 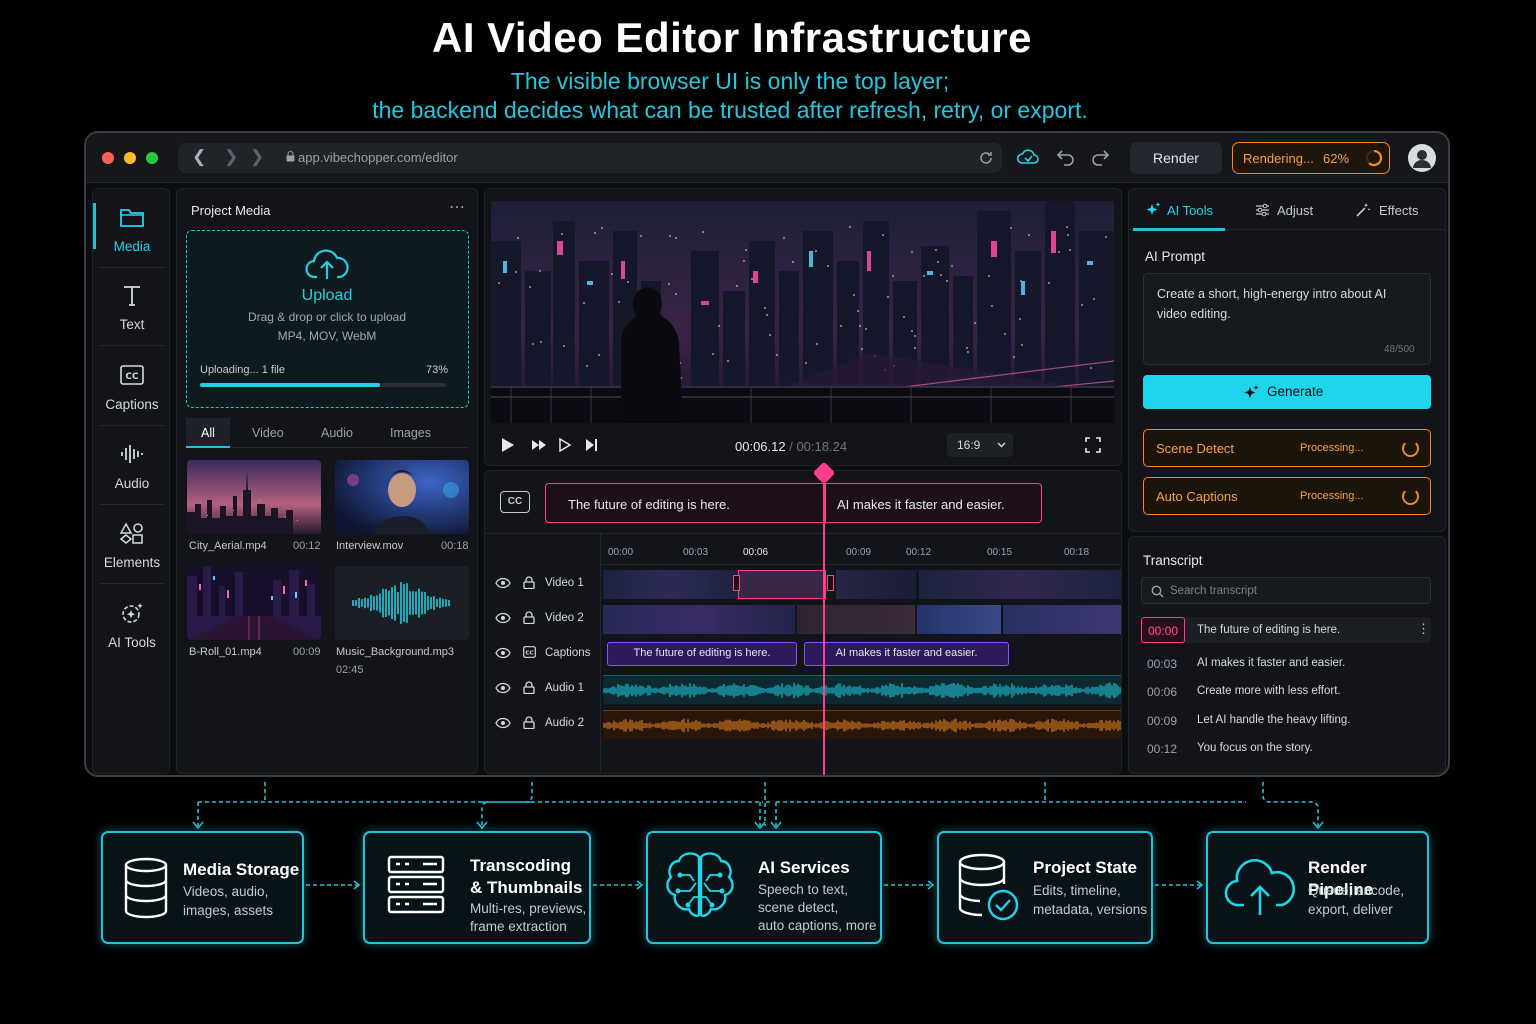 I want to click on more-options-icon: ⋯, so click(x=457, y=207).